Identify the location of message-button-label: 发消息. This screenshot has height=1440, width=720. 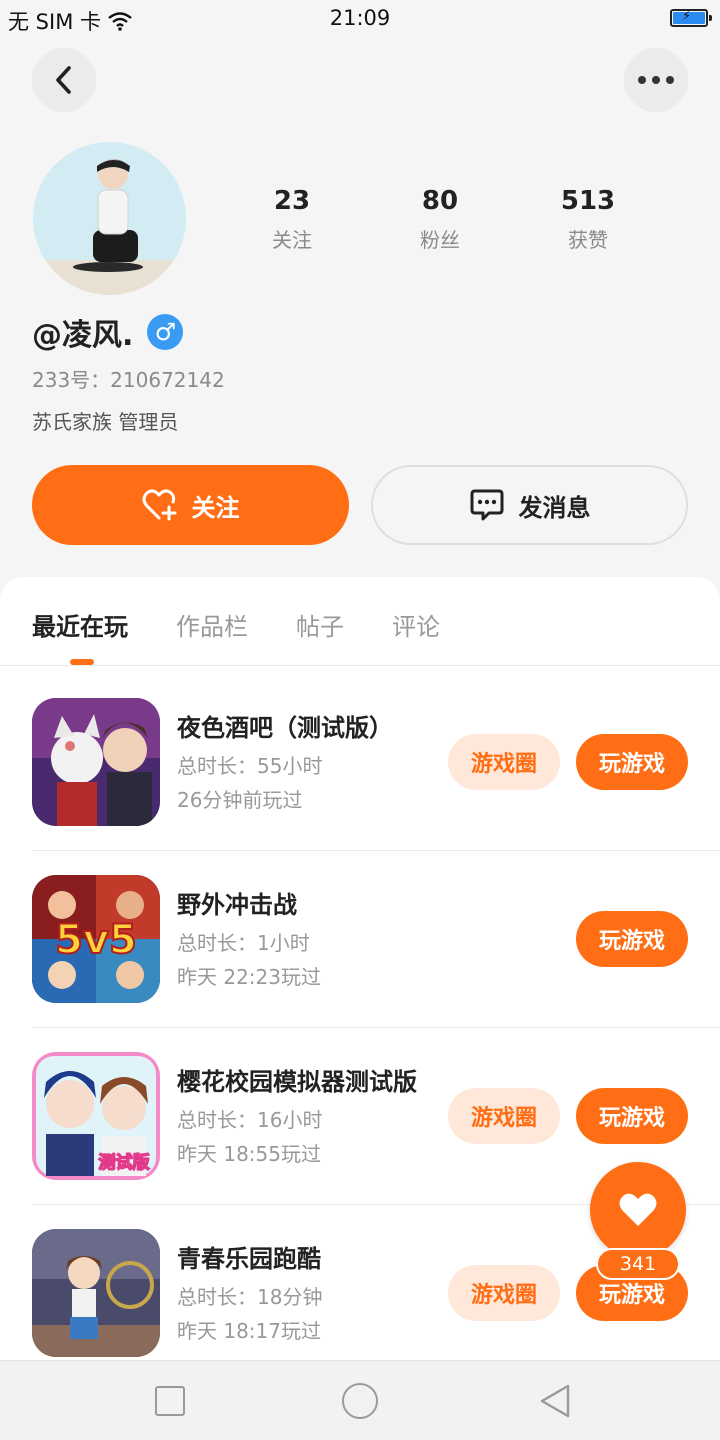
(554, 507).